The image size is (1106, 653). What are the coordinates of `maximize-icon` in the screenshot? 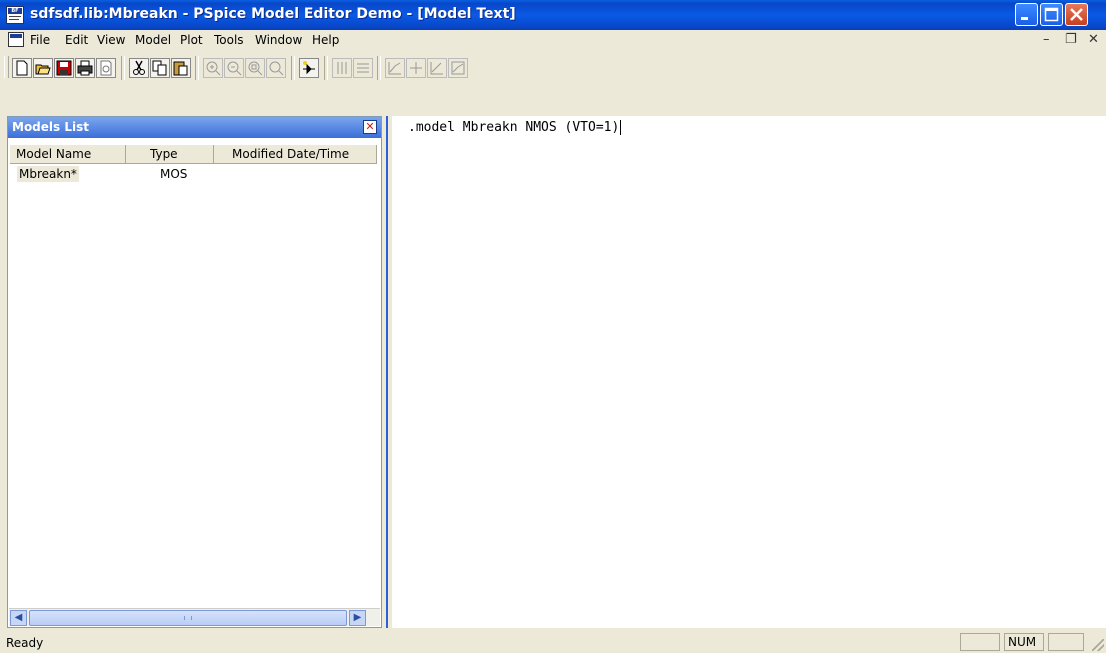 It's located at (1051, 14).